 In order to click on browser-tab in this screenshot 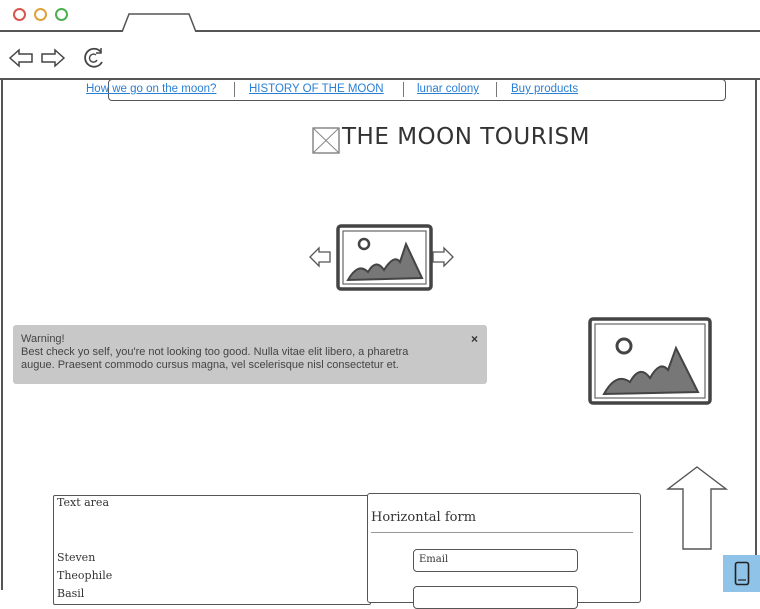, I will do `click(159, 22)`.